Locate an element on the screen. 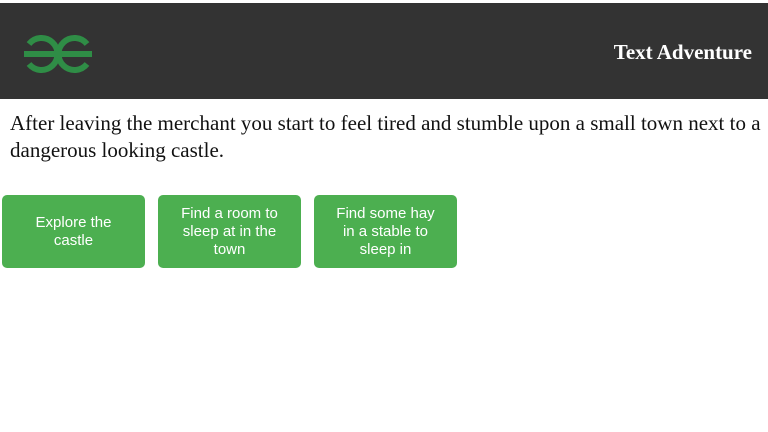  gfg-logo-icon is located at coordinates (58, 54).